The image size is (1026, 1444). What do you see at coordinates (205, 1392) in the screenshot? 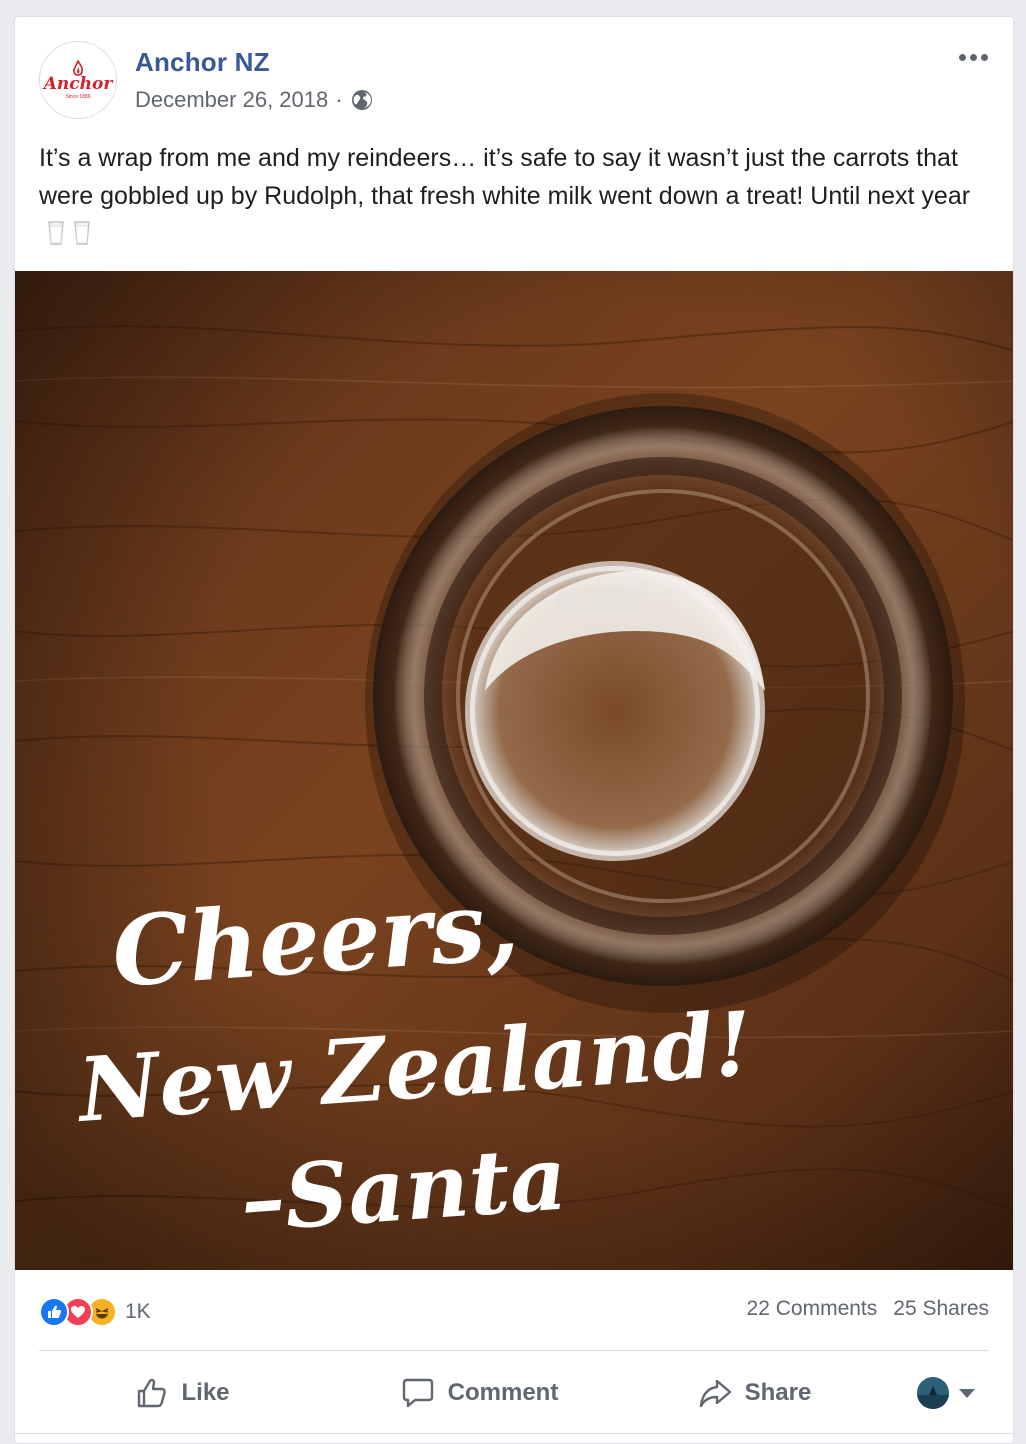
I see `like-label: Like` at bounding box center [205, 1392].